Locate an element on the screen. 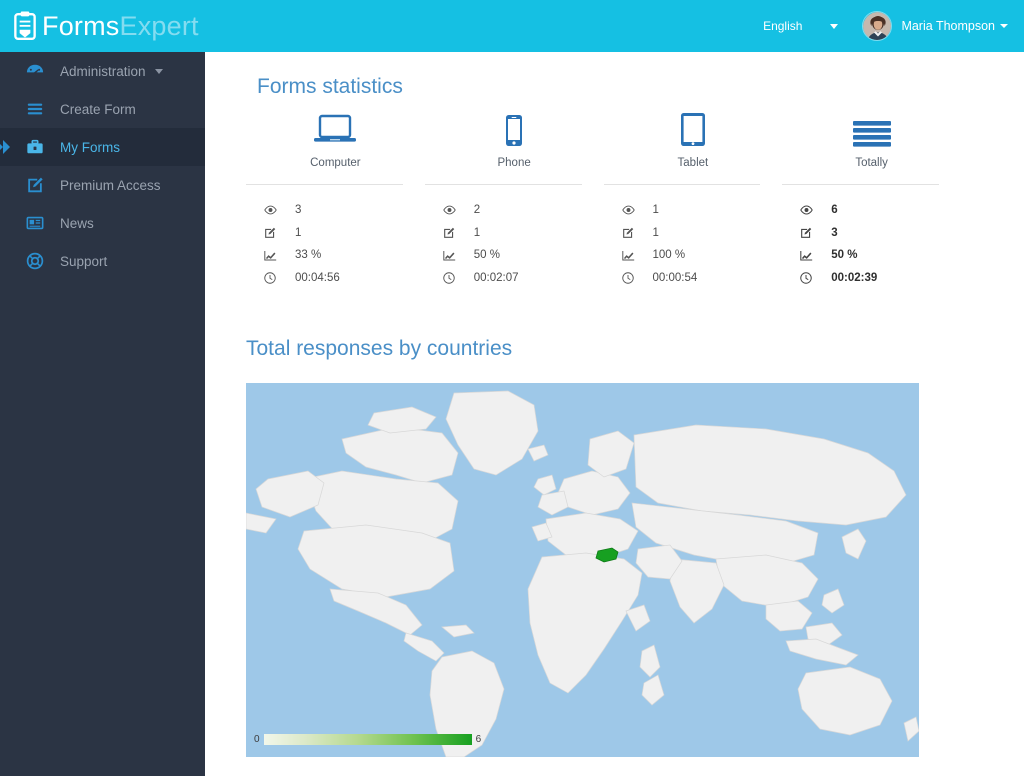  stat-row-time: 00:00:54 is located at coordinates (702, 278).